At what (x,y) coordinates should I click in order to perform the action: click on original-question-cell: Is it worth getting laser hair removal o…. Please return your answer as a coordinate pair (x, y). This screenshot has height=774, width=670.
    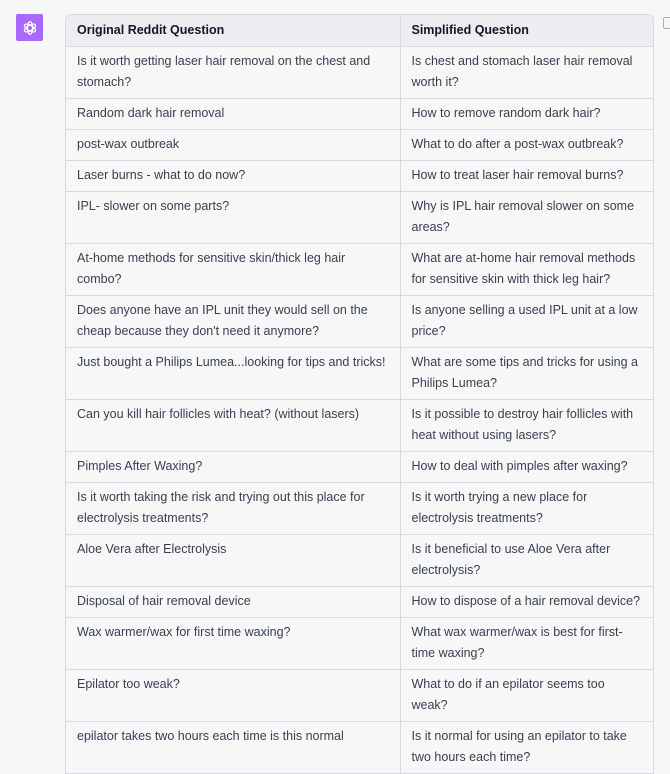
    Looking at the image, I should click on (233, 72).